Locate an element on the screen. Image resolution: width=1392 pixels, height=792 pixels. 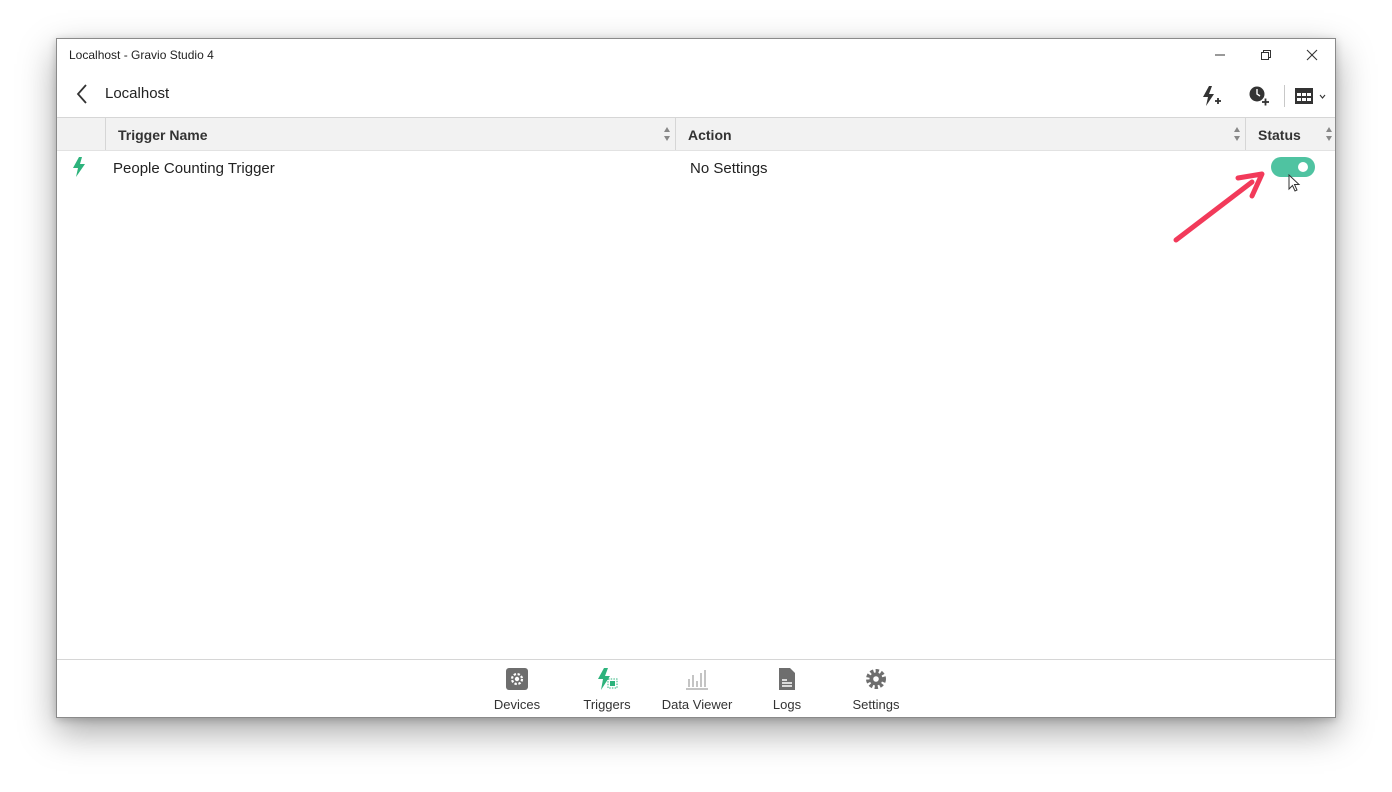
add-trigger-icon is located at coordinates (1212, 96).